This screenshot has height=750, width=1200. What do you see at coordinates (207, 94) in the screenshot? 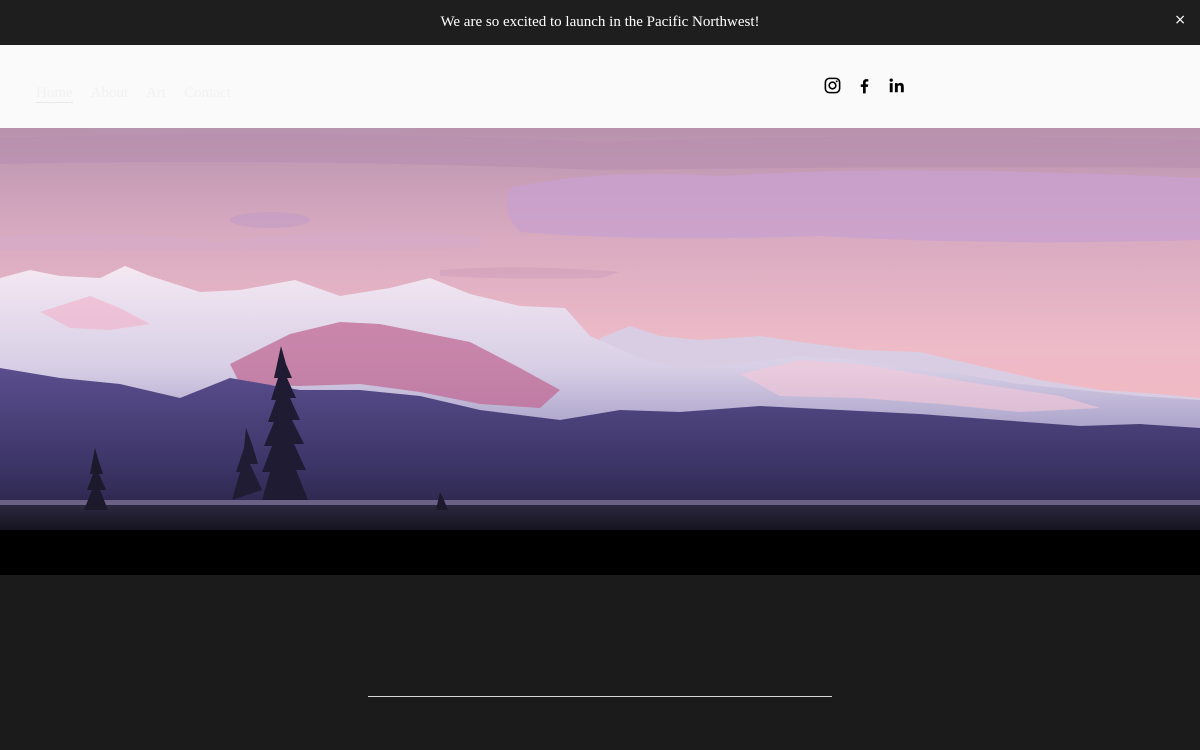
I see `nav-link-contact: Contact` at bounding box center [207, 94].